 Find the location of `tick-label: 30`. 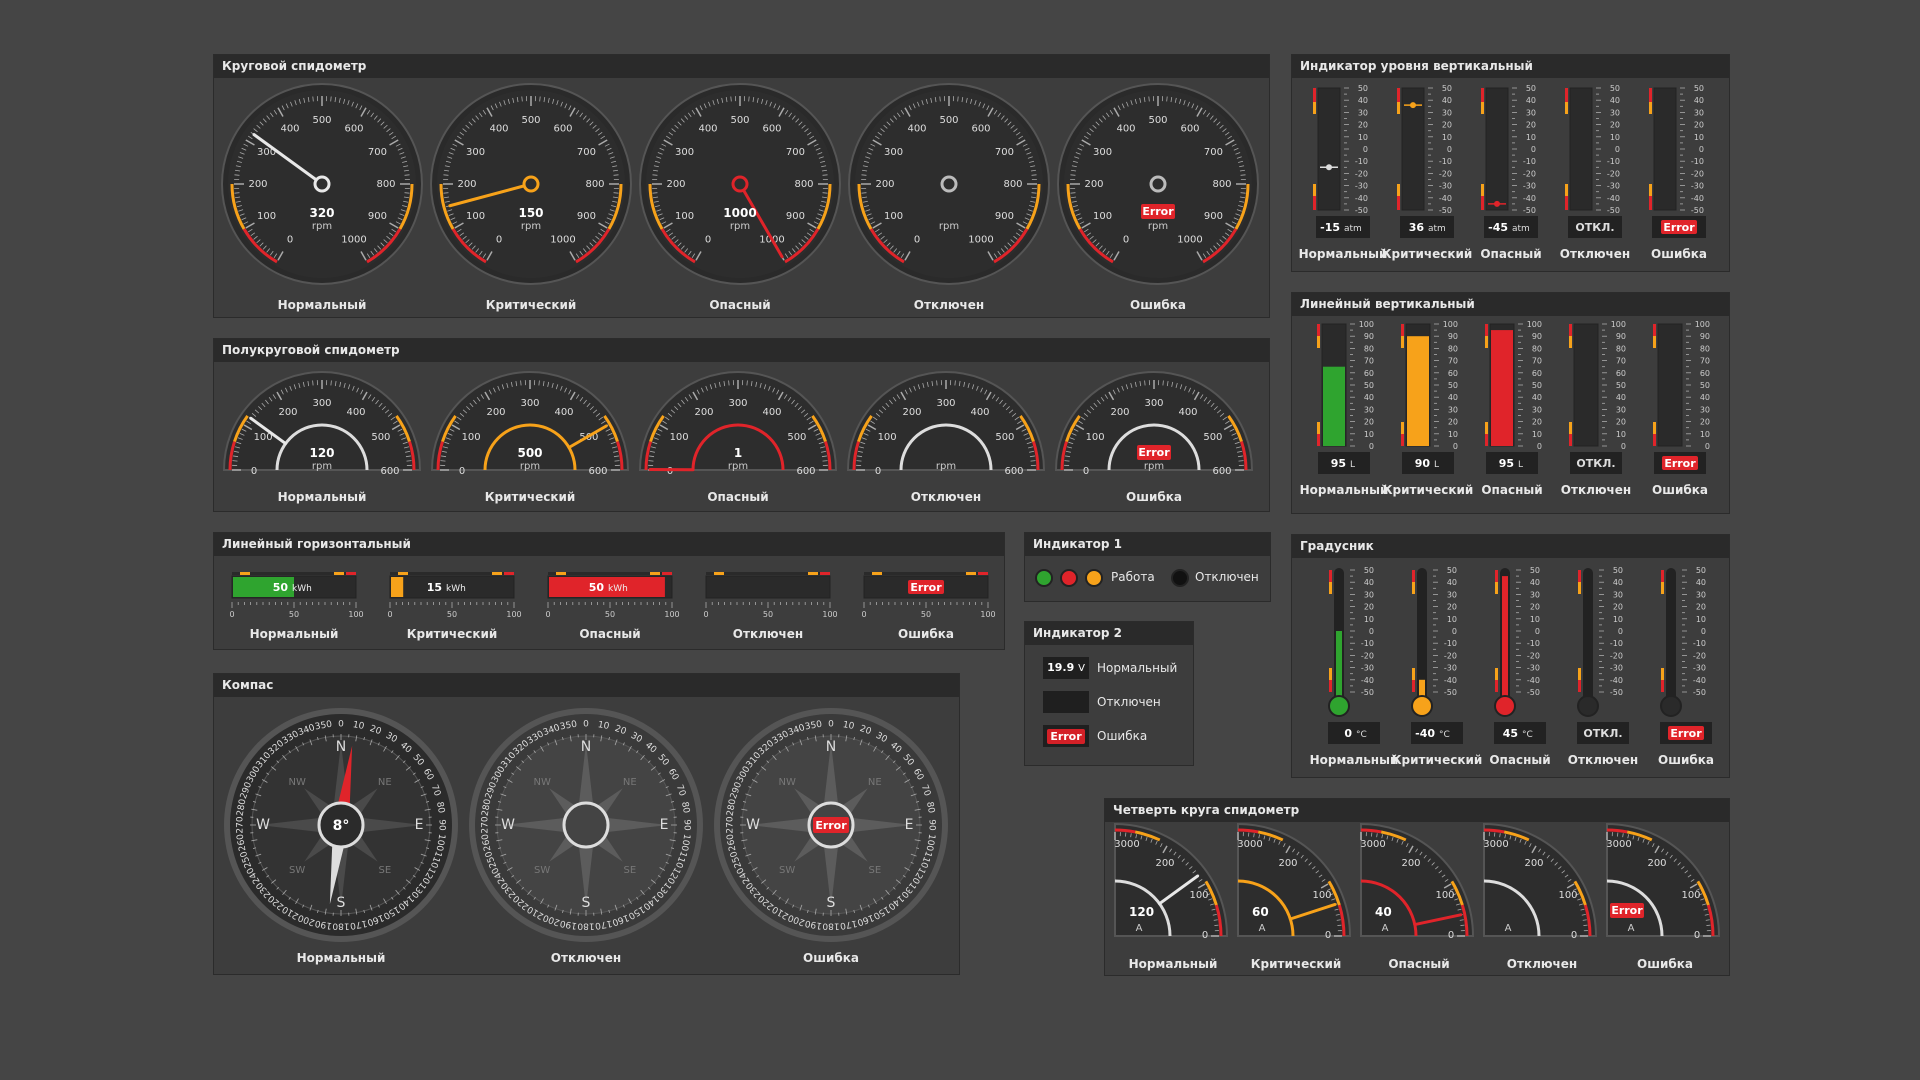

tick-label: 30 is located at coordinates (1621, 409).